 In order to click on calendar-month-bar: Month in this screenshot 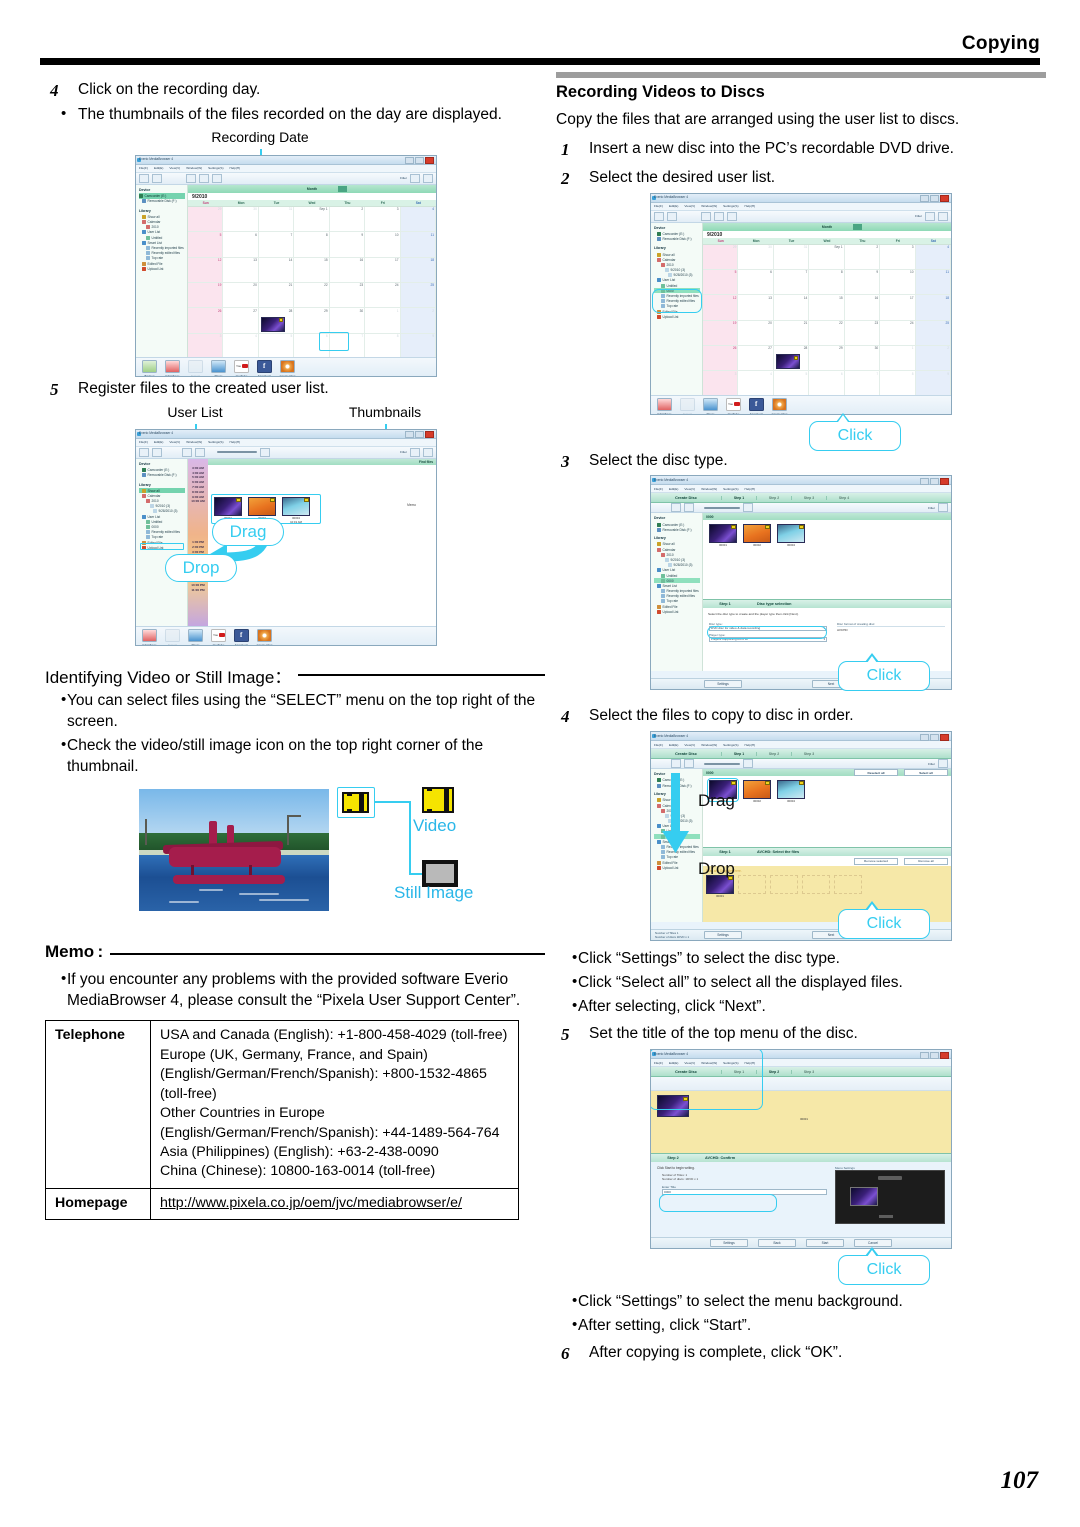, I will do `click(312, 188)`.